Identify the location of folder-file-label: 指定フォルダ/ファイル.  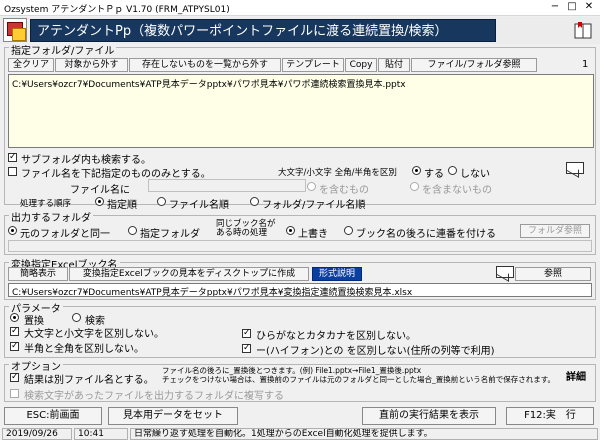
(63, 49).